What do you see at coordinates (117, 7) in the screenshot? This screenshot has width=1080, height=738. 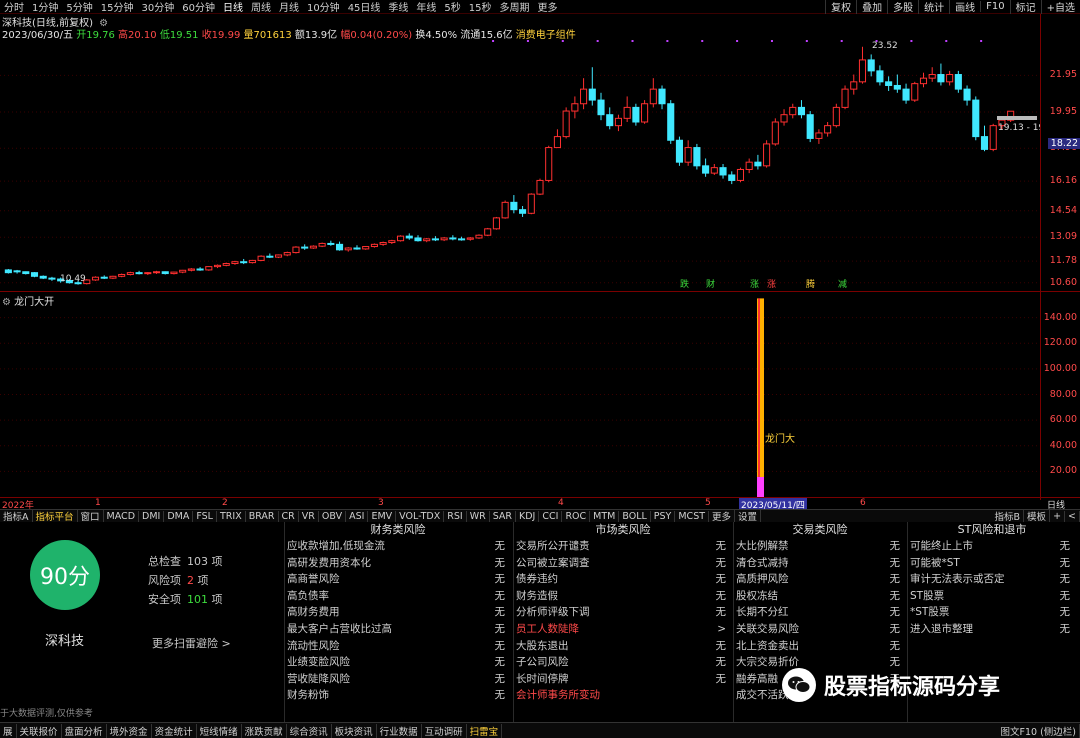 I see `period-tab-3: 15分钟` at bounding box center [117, 7].